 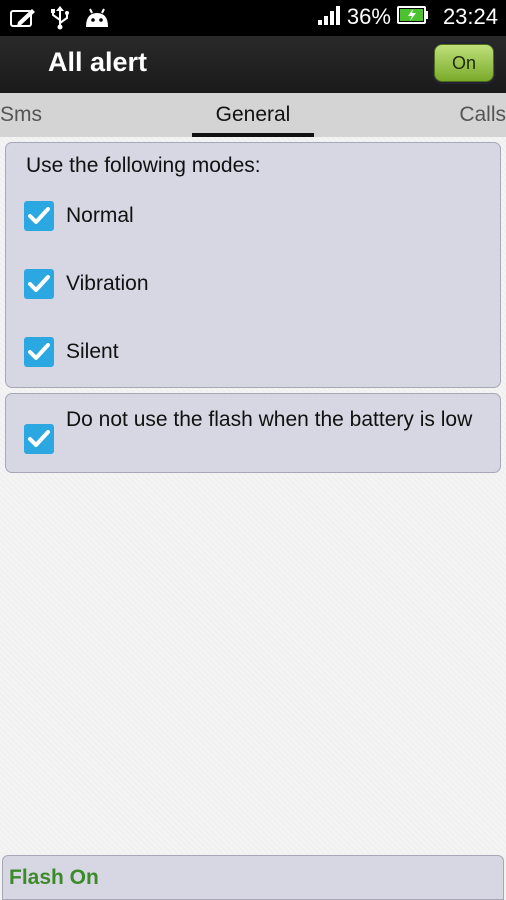 I want to click on mode-silent-row: Silent, so click(x=71, y=352).